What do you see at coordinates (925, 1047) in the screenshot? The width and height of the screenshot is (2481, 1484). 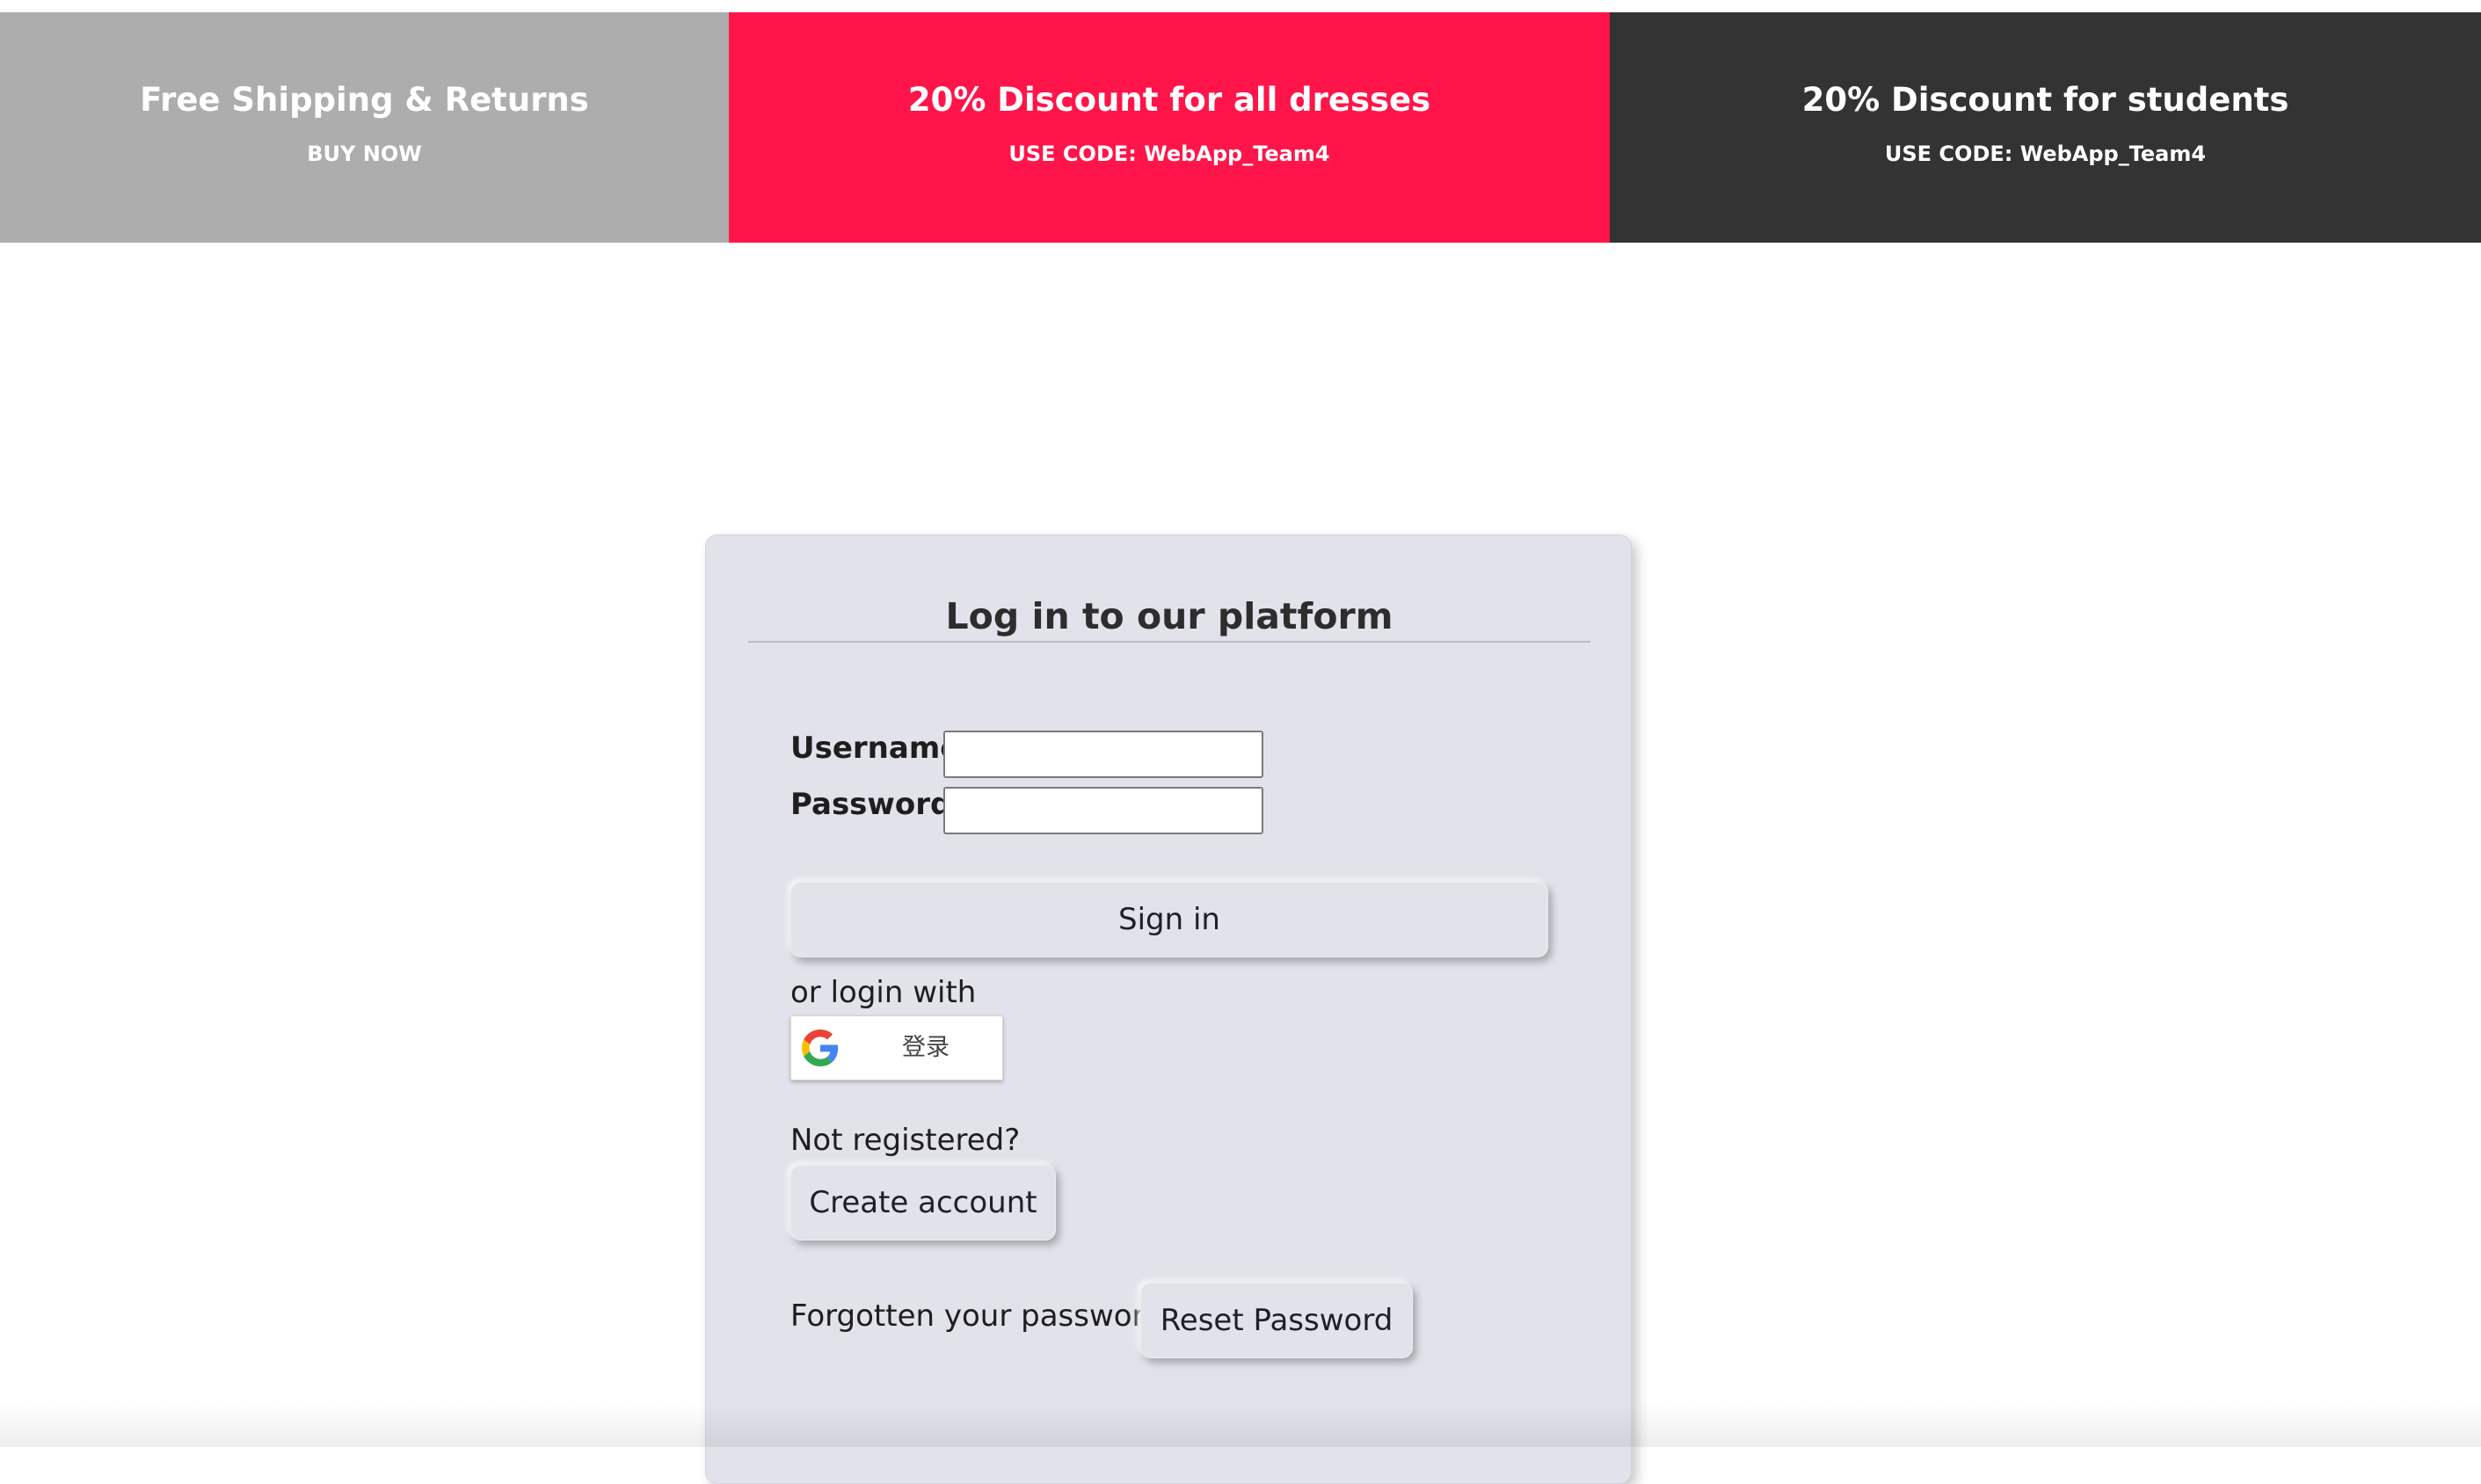 I see `google-login-label: 登录` at bounding box center [925, 1047].